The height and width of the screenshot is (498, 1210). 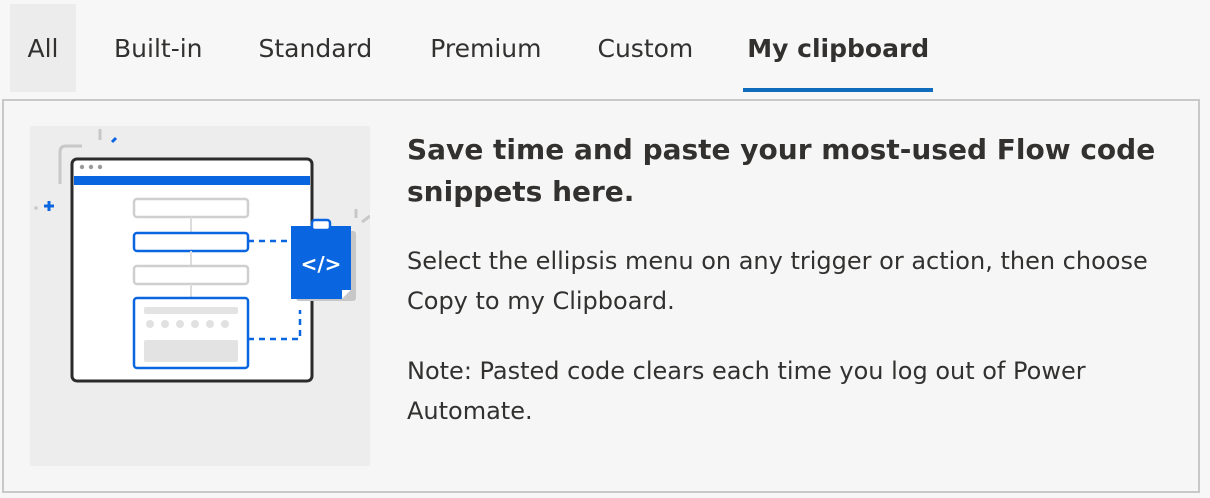 What do you see at coordinates (485, 48) in the screenshot?
I see `tab-premium: Premium` at bounding box center [485, 48].